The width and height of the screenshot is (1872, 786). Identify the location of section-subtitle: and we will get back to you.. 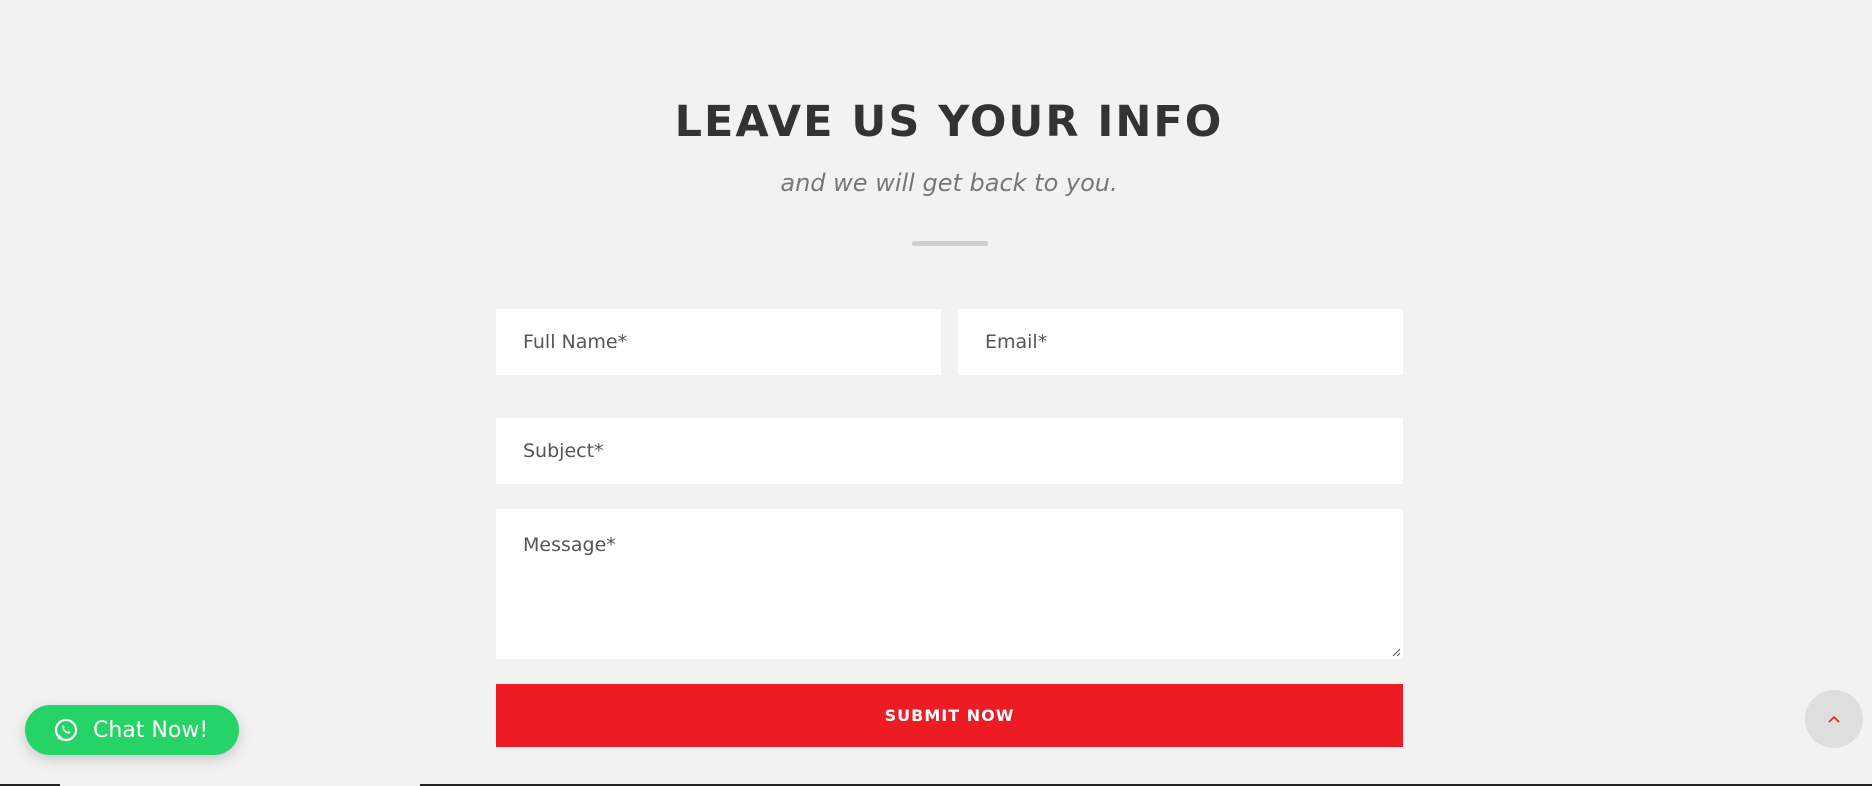
(949, 183).